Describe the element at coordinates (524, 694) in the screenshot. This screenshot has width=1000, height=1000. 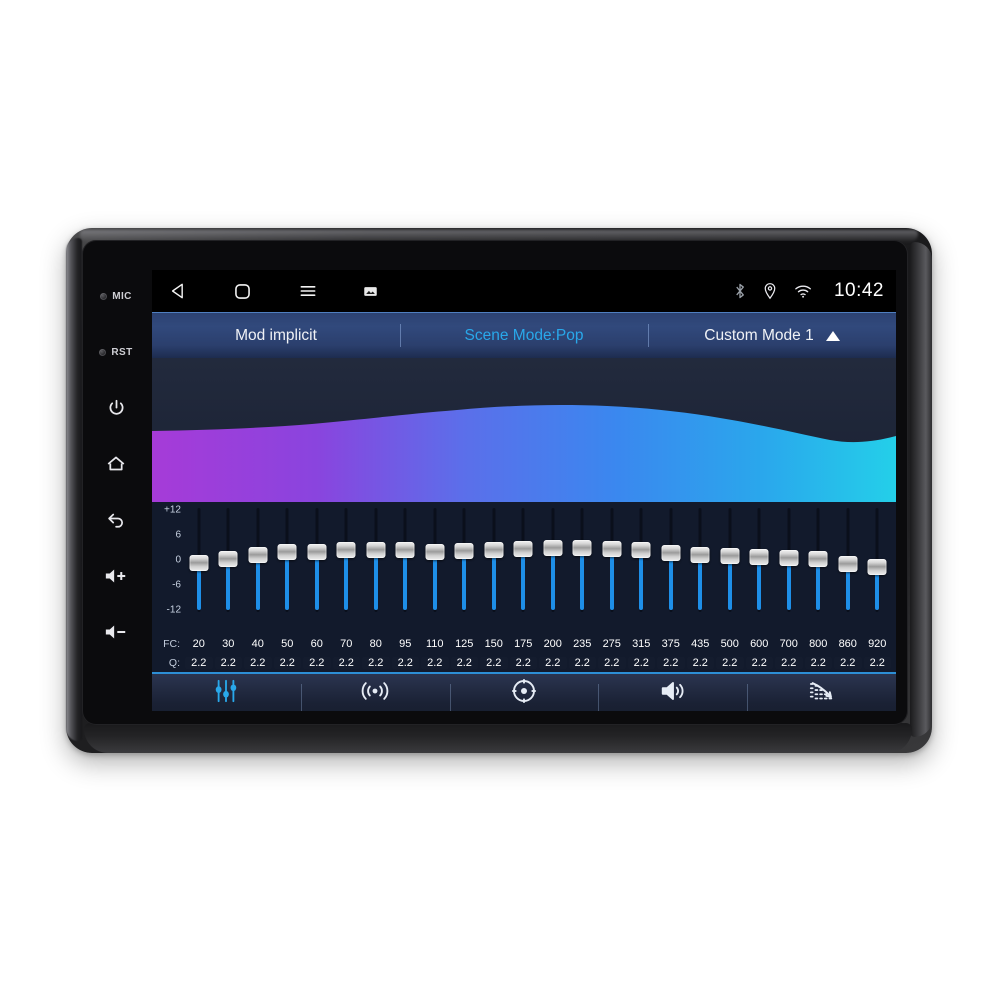
I see `tab-zona: ZONA` at that location.